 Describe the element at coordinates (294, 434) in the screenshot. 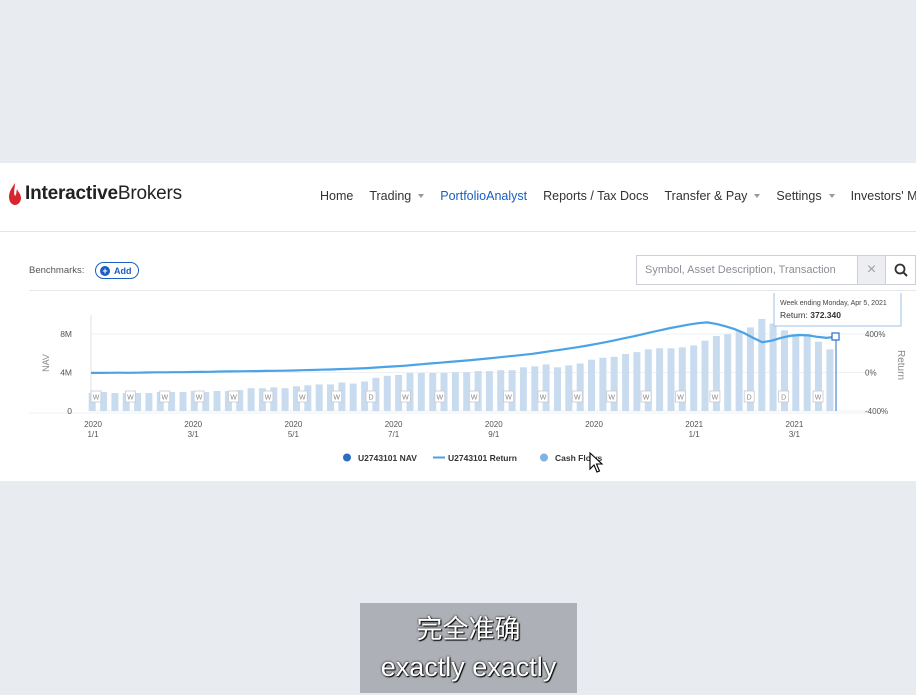

I see `x-tick-date: 5/1` at that location.